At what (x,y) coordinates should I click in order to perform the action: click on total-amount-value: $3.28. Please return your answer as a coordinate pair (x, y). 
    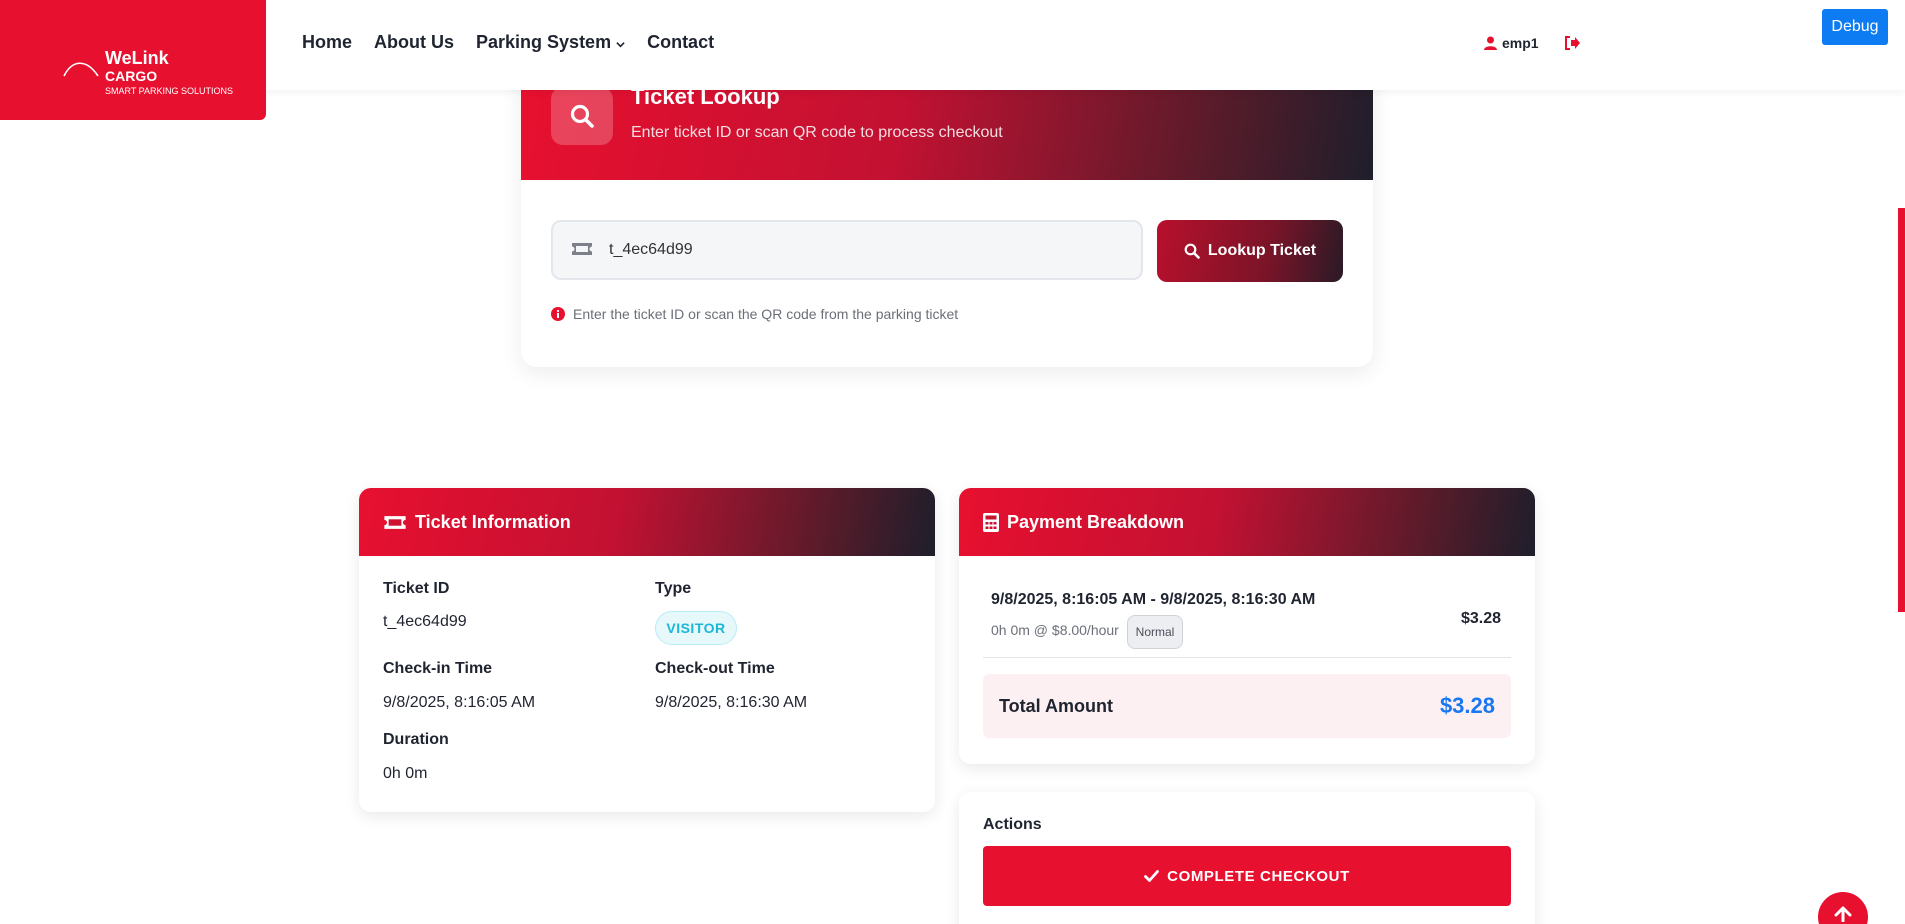
    Looking at the image, I should click on (1467, 705).